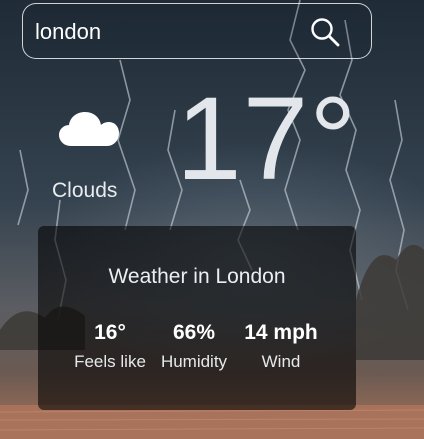 The image size is (424, 439). I want to click on weather-condition: Clouds, so click(85, 190).